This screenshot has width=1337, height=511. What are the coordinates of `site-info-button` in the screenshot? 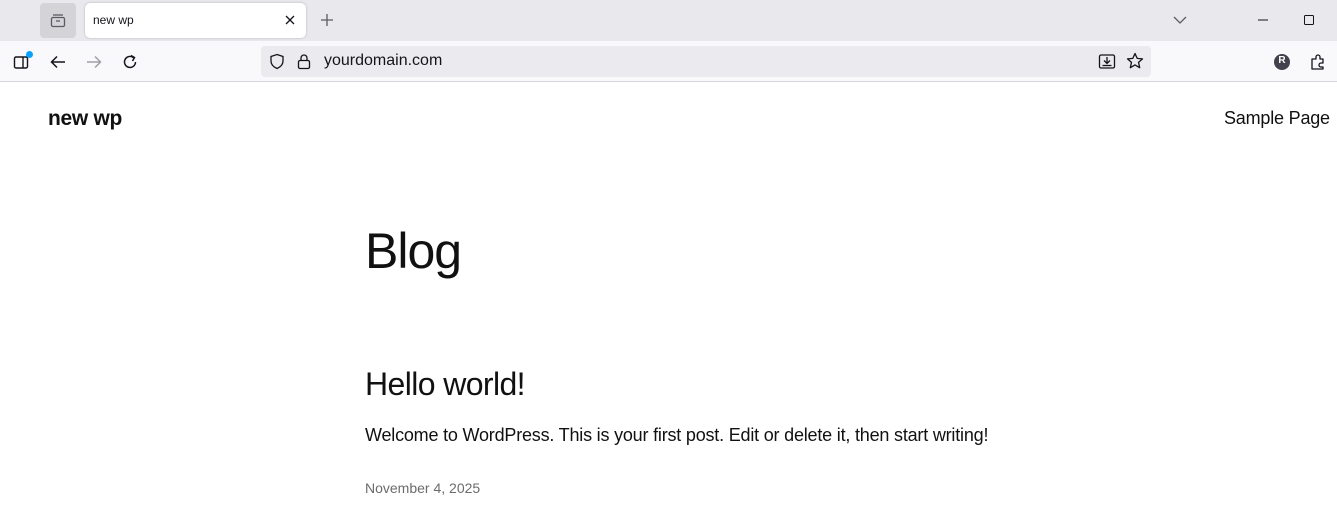 It's located at (304, 64).